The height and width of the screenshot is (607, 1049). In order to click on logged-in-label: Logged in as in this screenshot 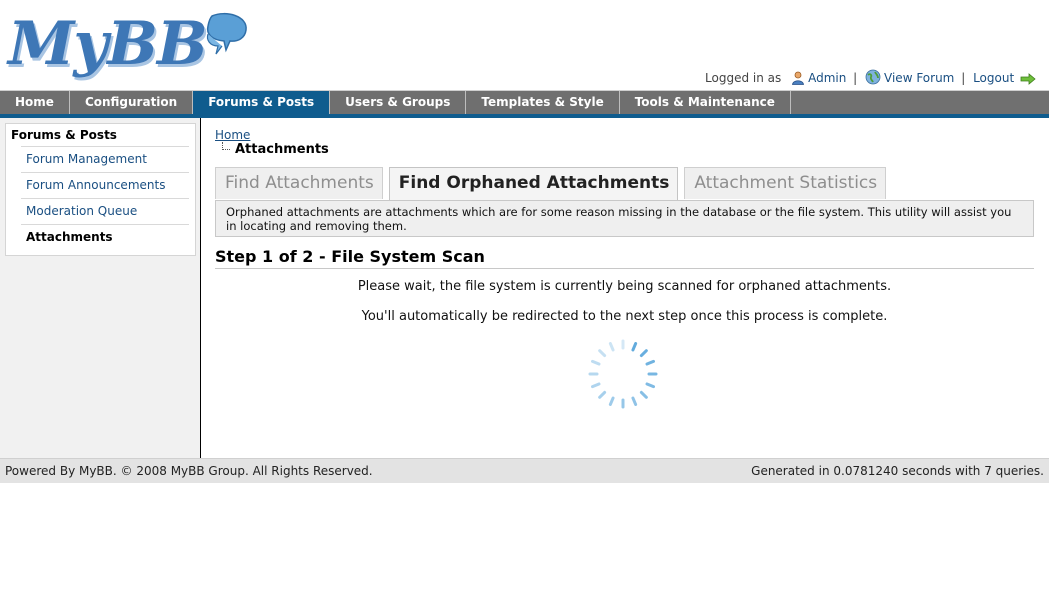, I will do `click(743, 78)`.